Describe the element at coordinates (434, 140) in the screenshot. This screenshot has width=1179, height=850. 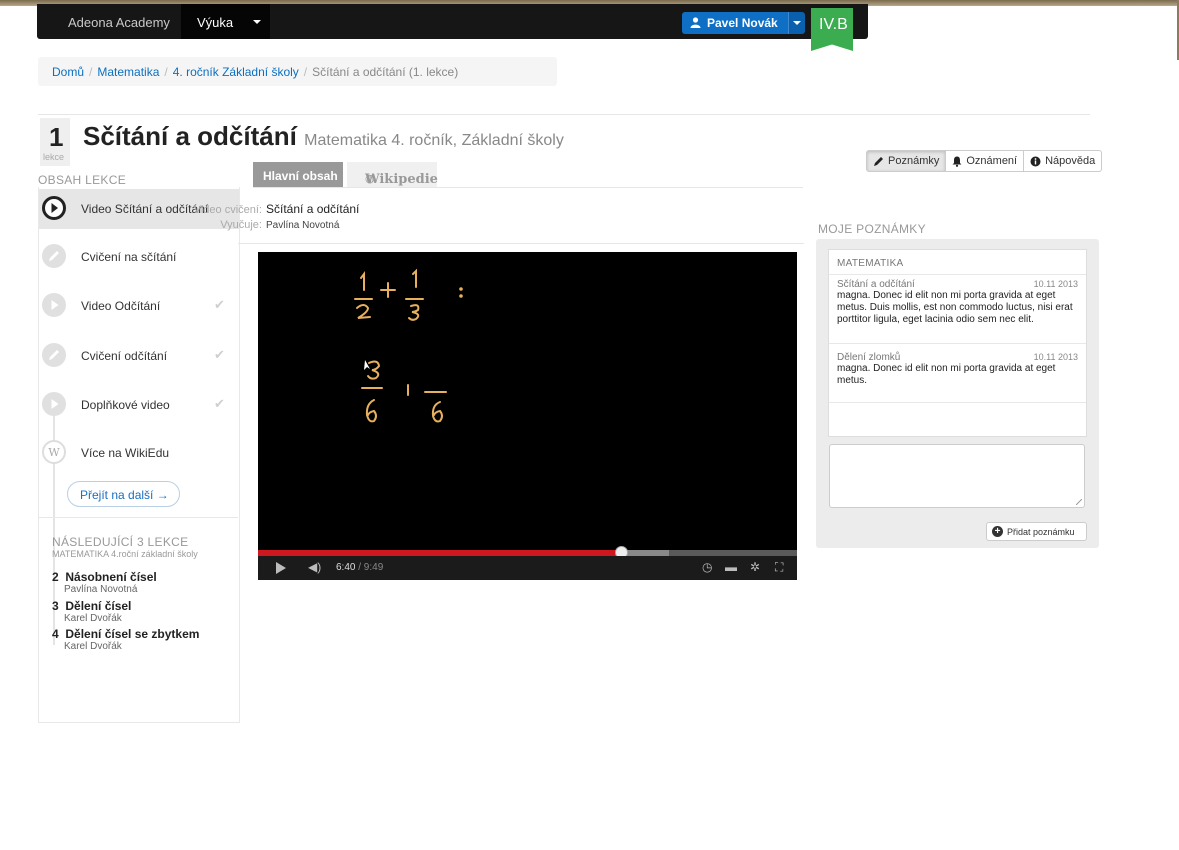
I see `lesson-subtitle: Matematika 4. ročník, Základní školy` at that location.